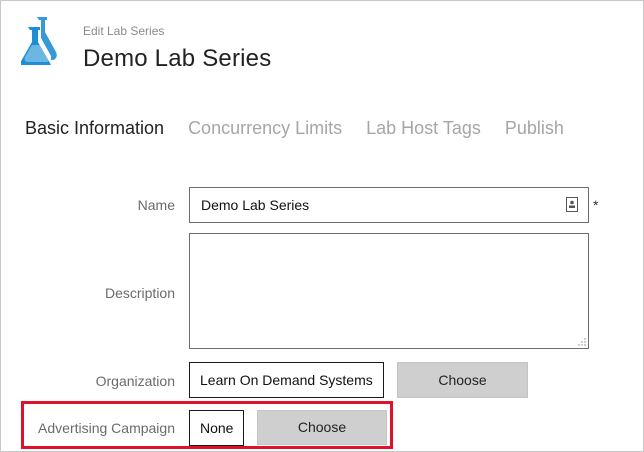 This screenshot has height=452, width=644. Describe the element at coordinates (423, 128) in the screenshot. I see `tab-lab-host-tags: Lab Host Tags` at that location.